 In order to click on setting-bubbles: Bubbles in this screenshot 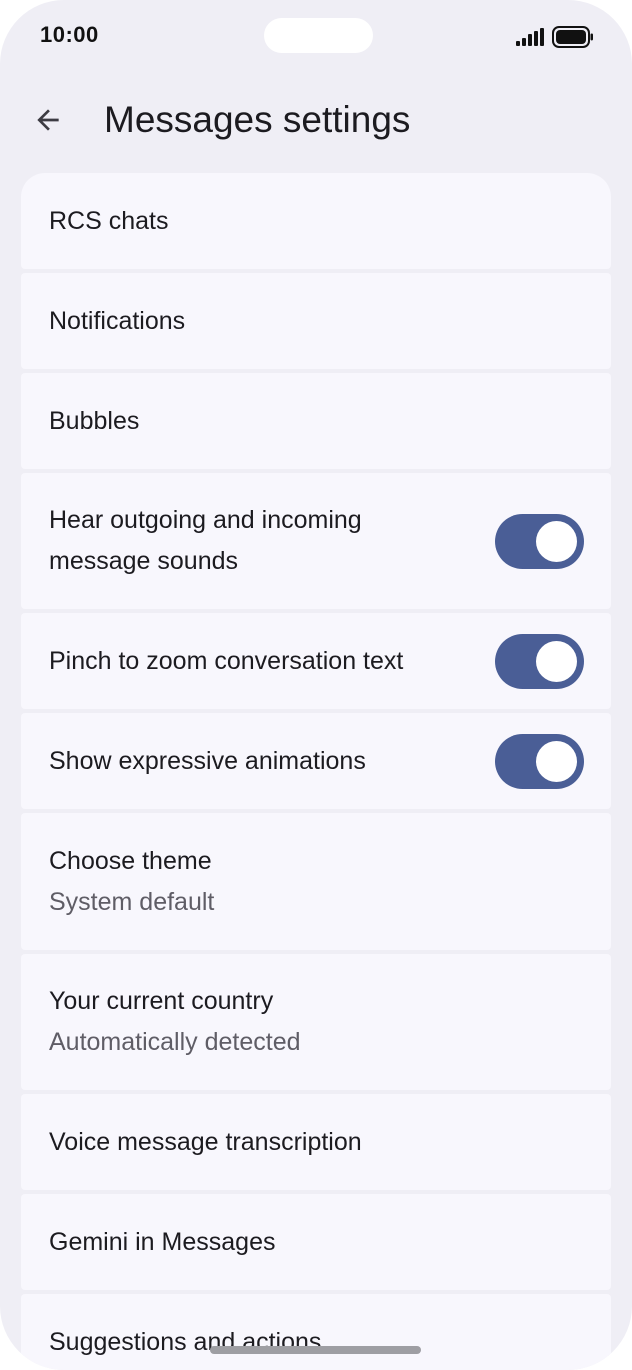, I will do `click(316, 421)`.